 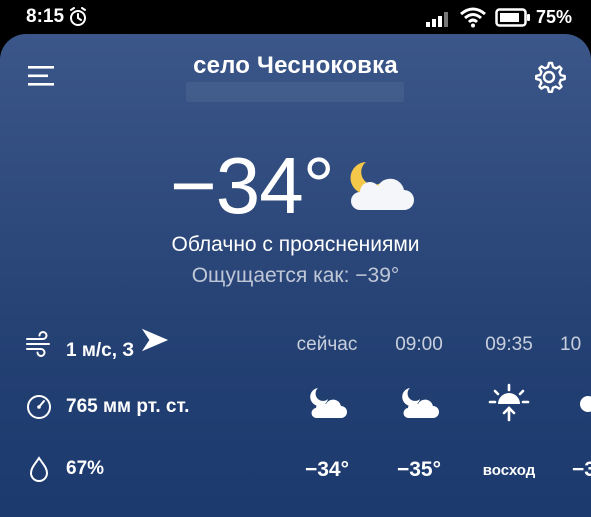 What do you see at coordinates (128, 406) in the screenshot?
I see `pressure-text: 765 мм рт. ст.` at bounding box center [128, 406].